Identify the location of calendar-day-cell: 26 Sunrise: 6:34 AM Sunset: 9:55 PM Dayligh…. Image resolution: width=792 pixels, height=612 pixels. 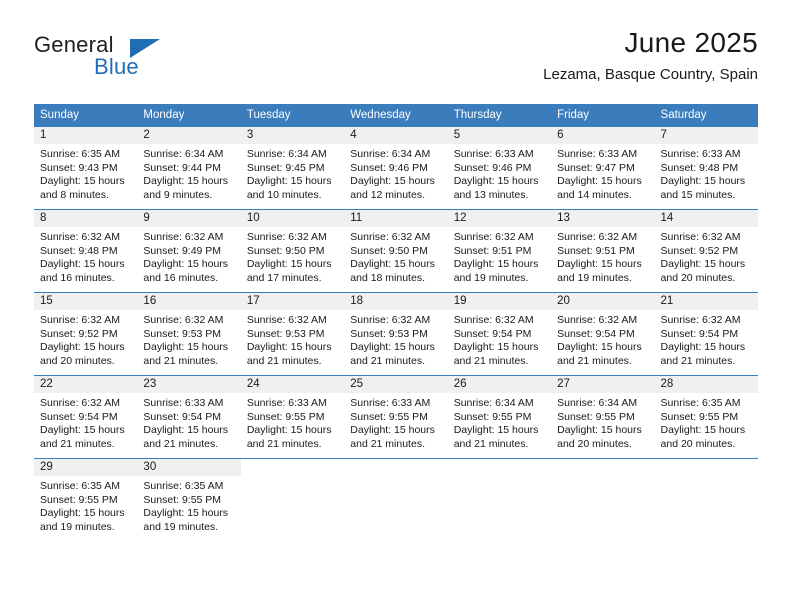
(499, 417).